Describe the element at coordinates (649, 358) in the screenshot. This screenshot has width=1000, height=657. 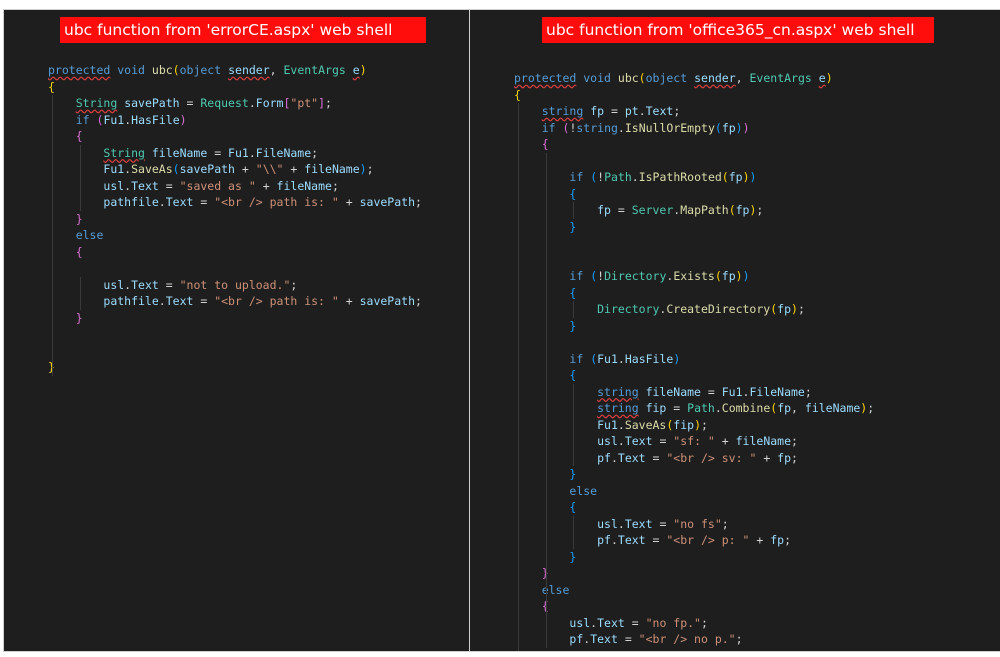
I see `code-token: HasFile` at that location.